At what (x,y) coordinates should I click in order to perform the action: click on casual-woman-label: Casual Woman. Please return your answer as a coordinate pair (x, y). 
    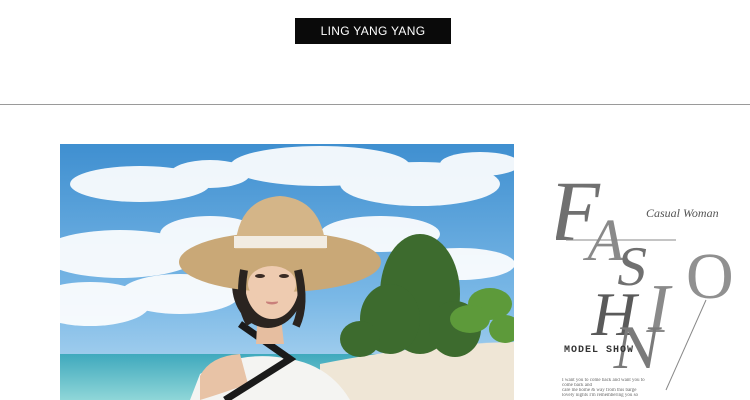
    Looking at the image, I should click on (682, 213).